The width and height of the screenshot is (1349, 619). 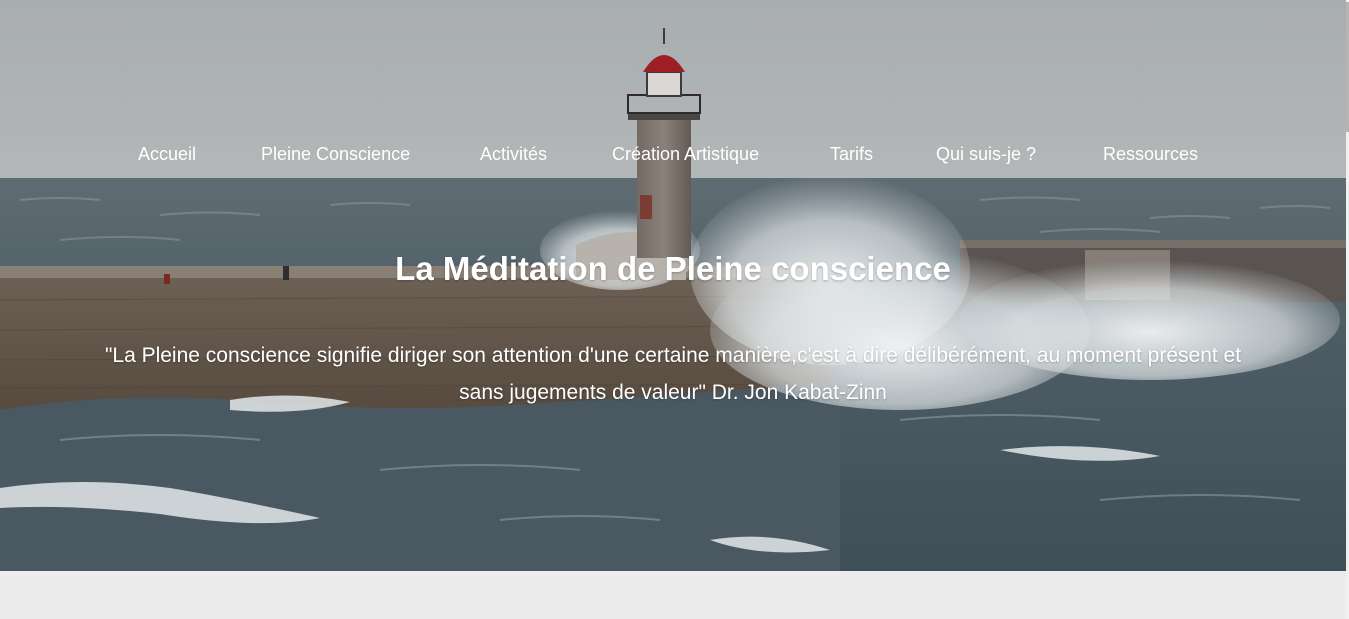 I want to click on nav-item-creation-artistique: Création Artistique, so click(x=685, y=154).